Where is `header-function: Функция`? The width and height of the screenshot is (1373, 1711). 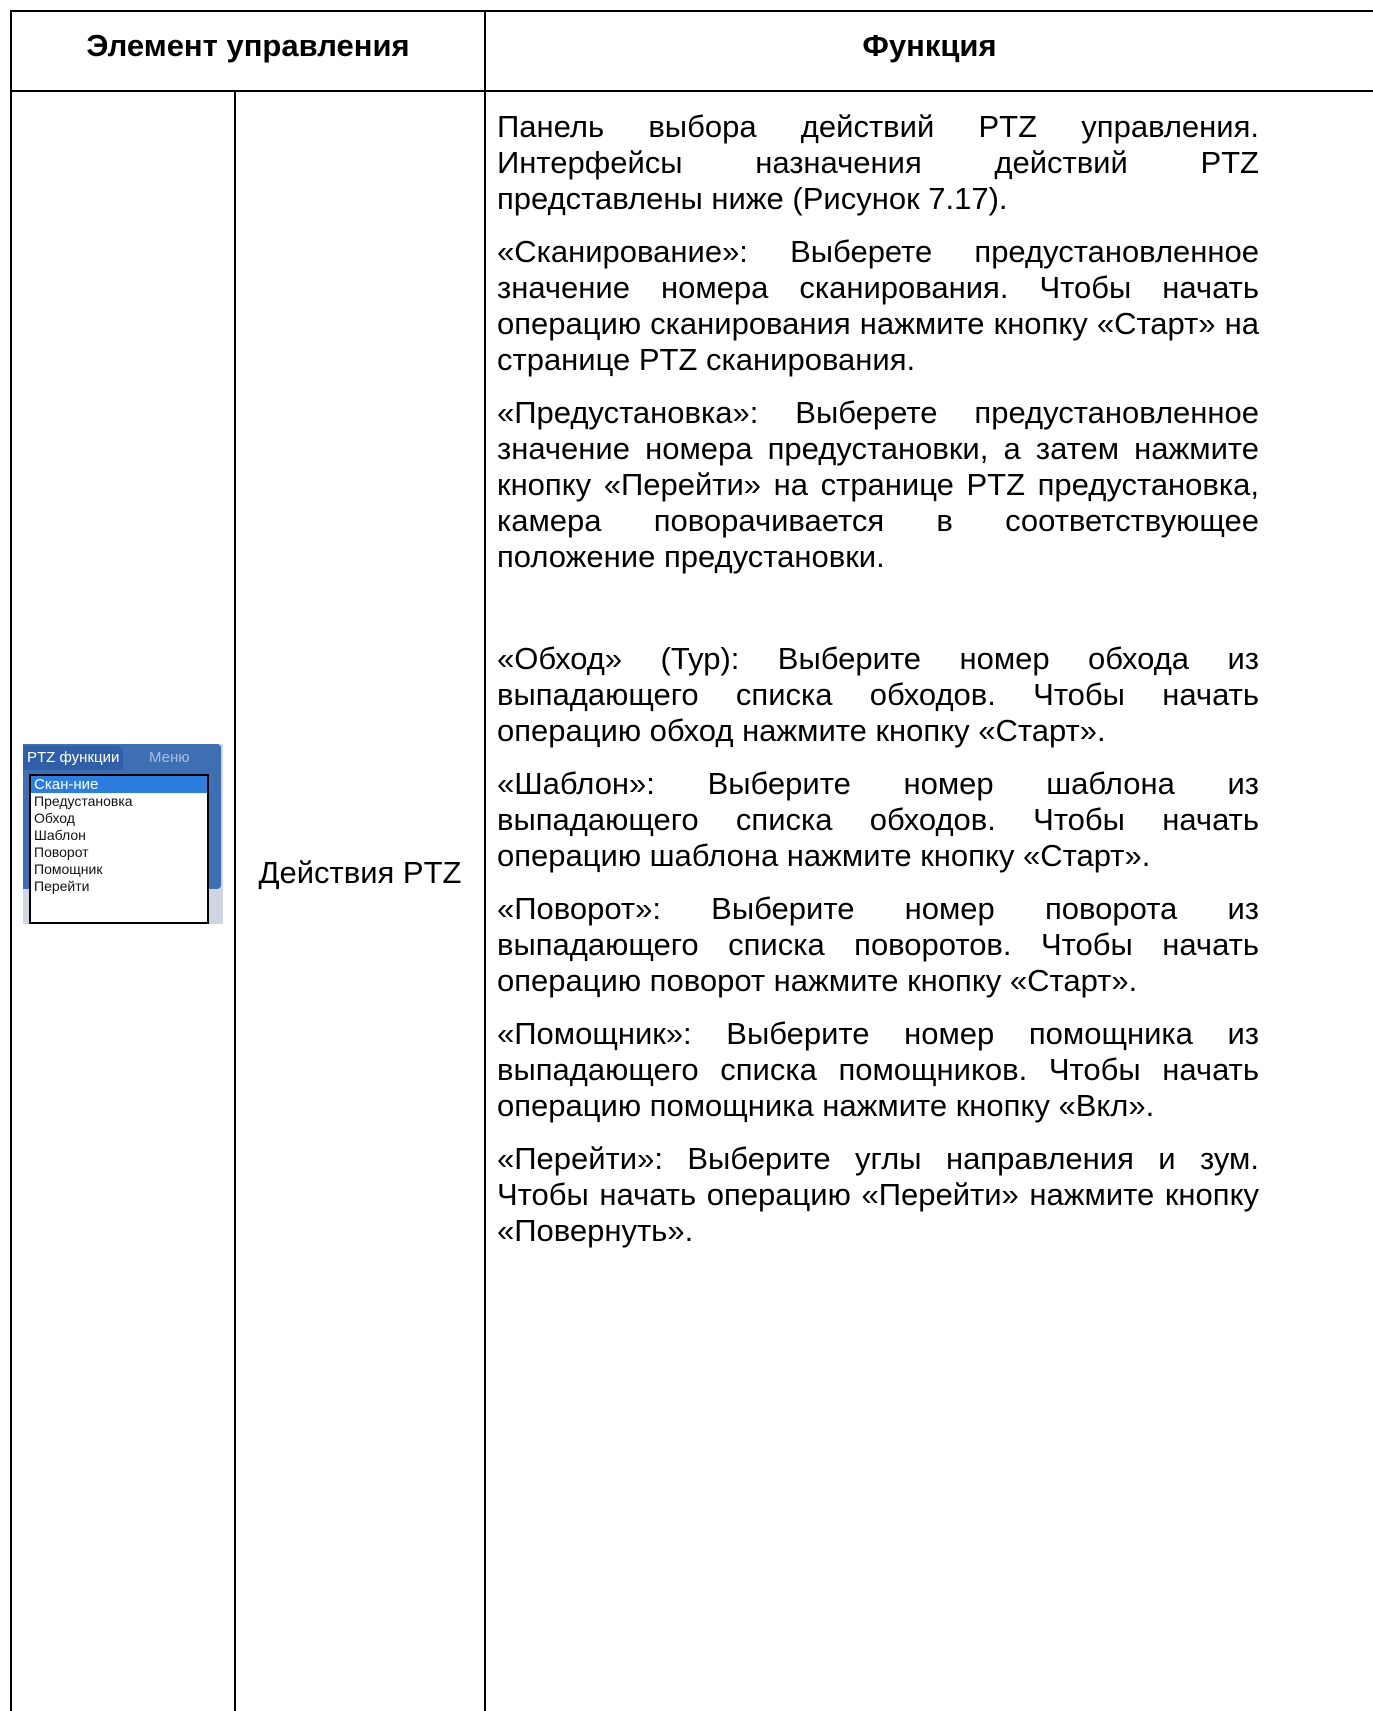
header-function: Функция is located at coordinates (929, 45).